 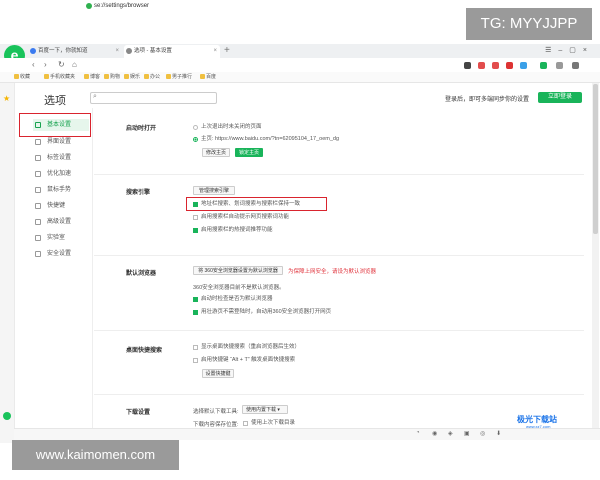 I want to click on back-icon: ‹, so click(x=33, y=64).